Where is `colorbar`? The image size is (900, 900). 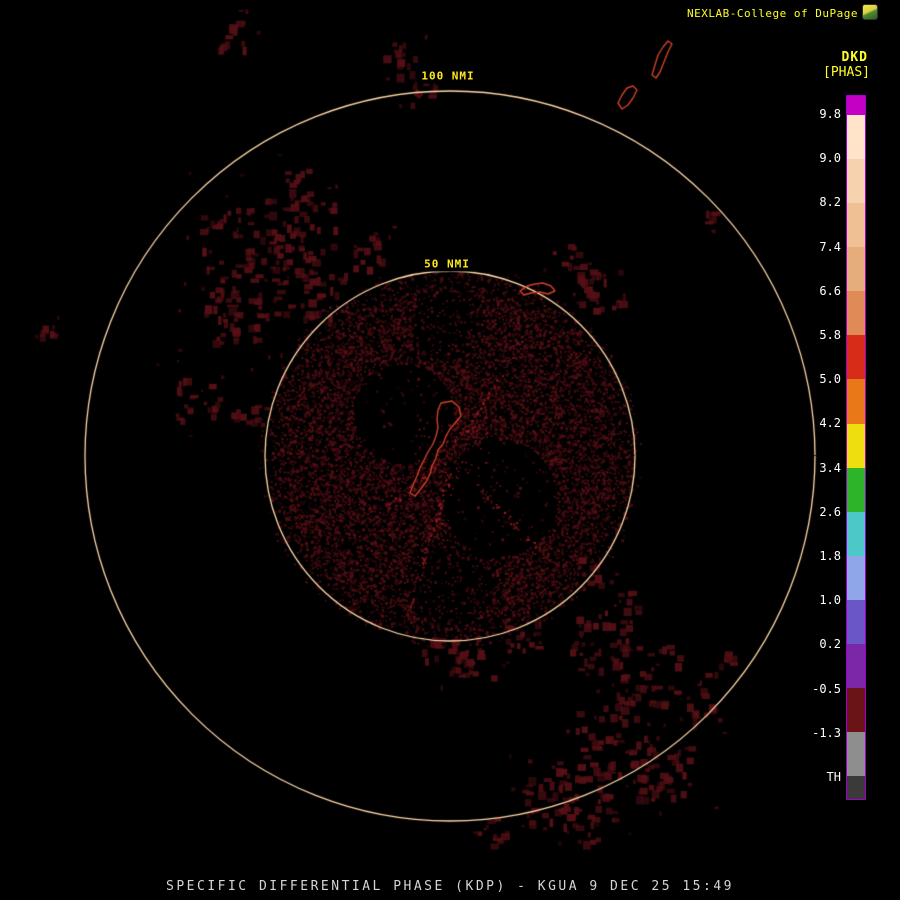
colorbar is located at coordinates (856, 447).